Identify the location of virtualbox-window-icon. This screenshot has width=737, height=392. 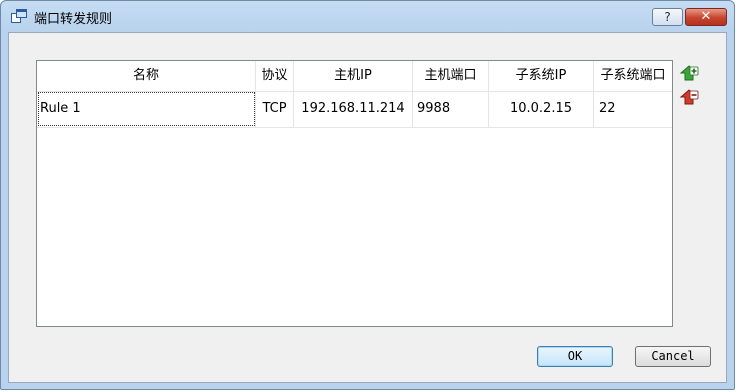
(19, 16).